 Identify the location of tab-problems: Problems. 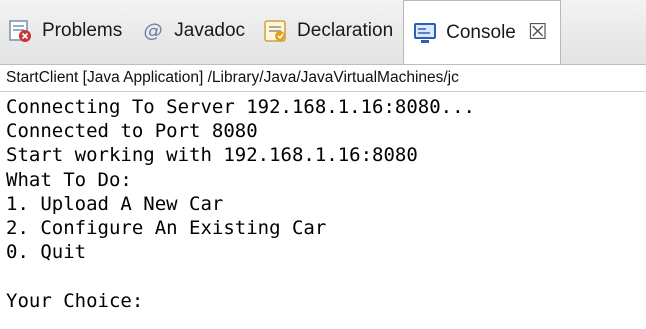
(66, 31).